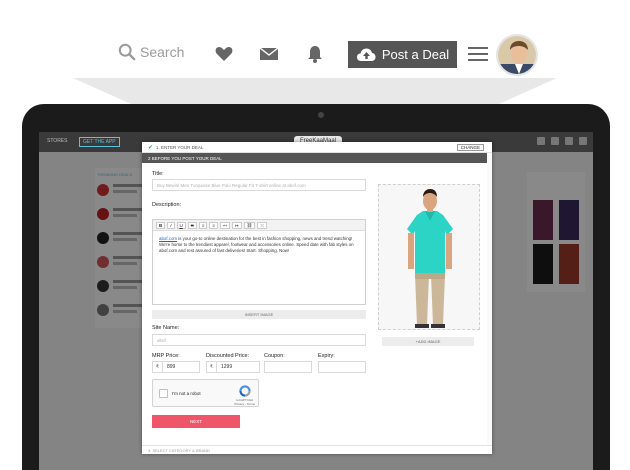 This screenshot has width=630, height=470. I want to click on product-photo-polo-shirt, so click(429, 257).